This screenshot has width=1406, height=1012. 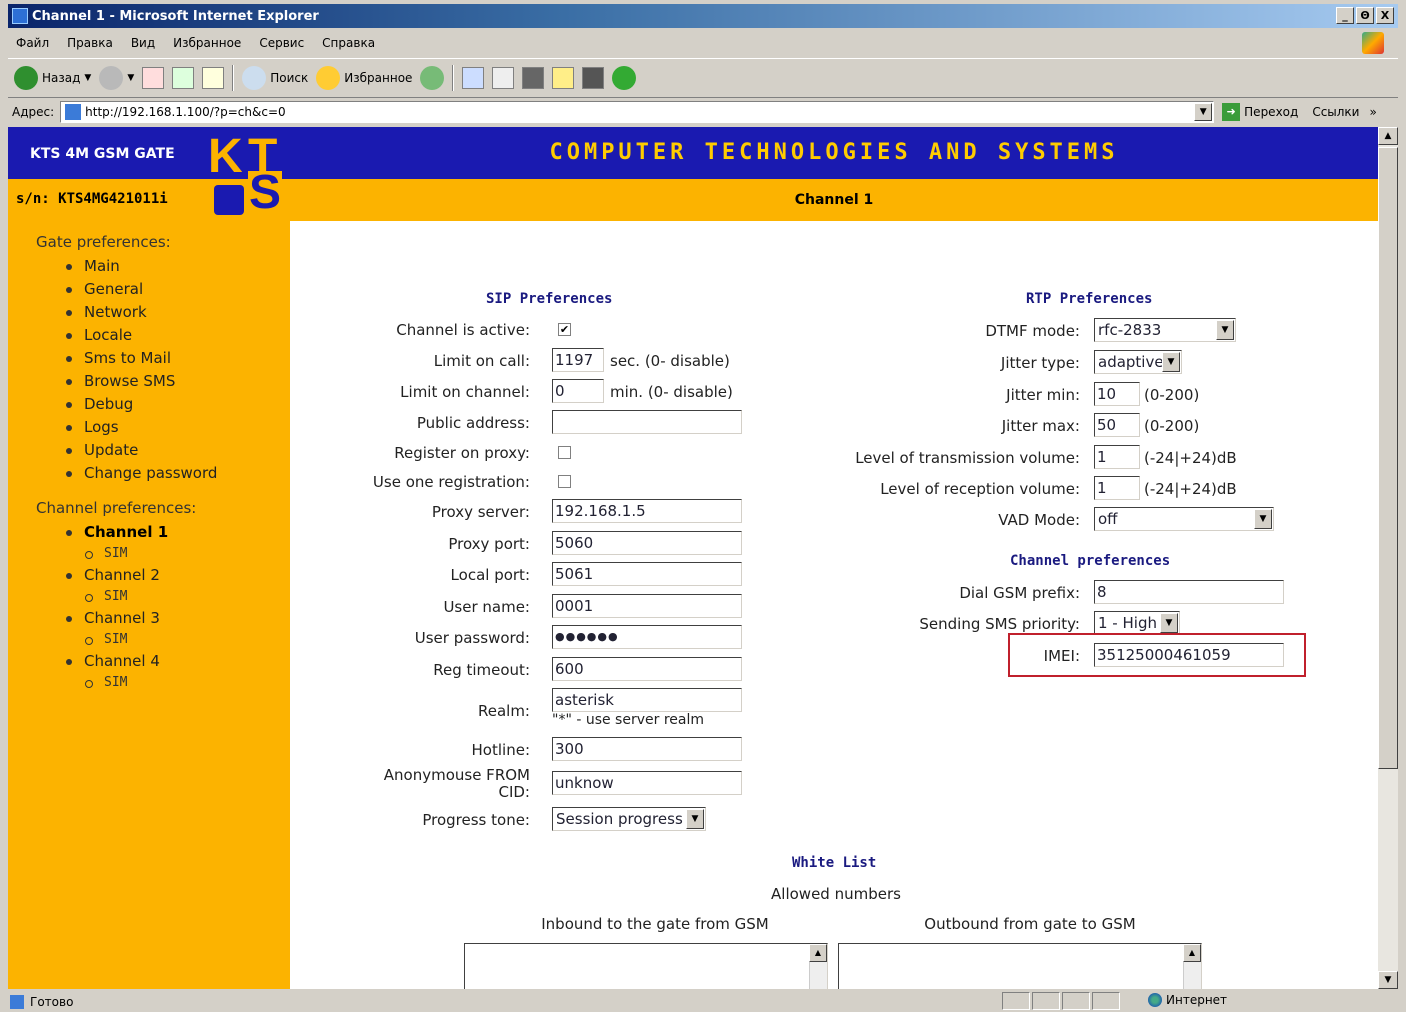 What do you see at coordinates (647, 700) in the screenshot?
I see `realm-input: asterisk` at bounding box center [647, 700].